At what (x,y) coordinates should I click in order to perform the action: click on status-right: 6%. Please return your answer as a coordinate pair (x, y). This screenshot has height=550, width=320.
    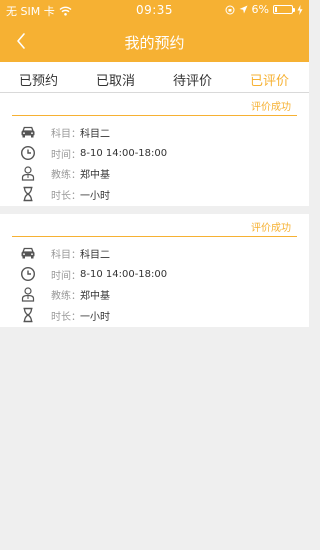
    Looking at the image, I should click on (264, 9).